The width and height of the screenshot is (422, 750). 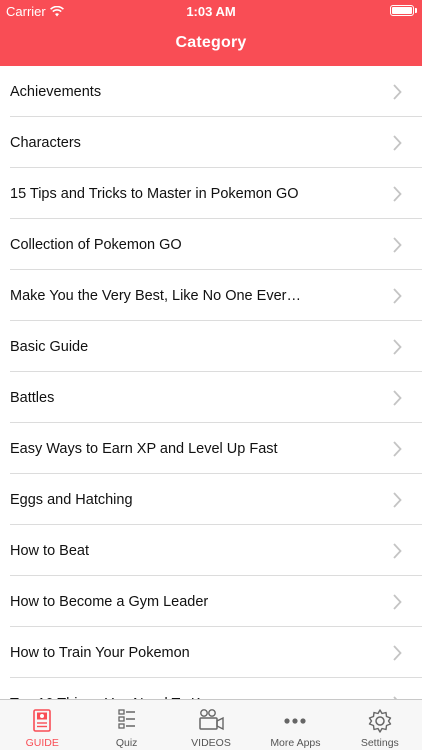 What do you see at coordinates (49, 346) in the screenshot?
I see `category-label: Basic Guide` at bounding box center [49, 346].